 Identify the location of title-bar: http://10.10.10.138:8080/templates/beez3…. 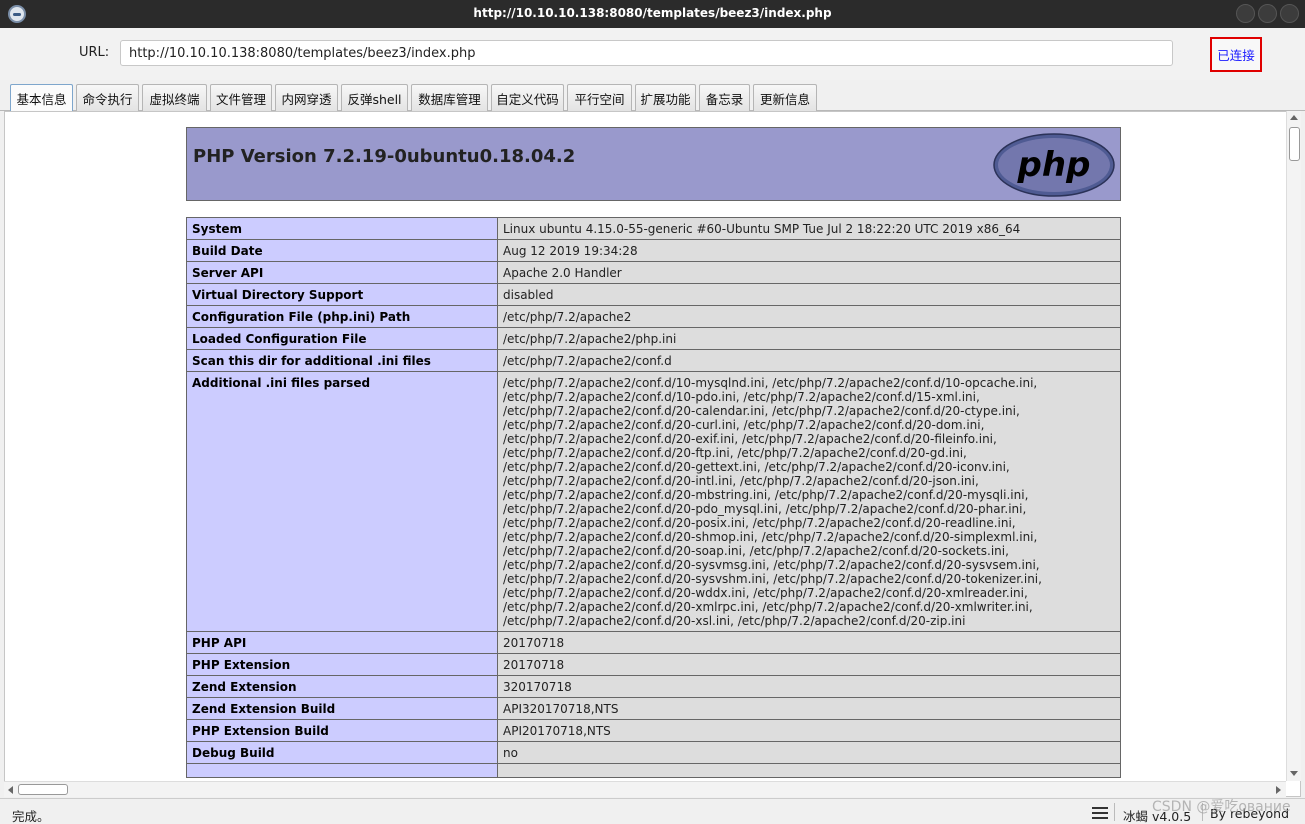
(652, 14).